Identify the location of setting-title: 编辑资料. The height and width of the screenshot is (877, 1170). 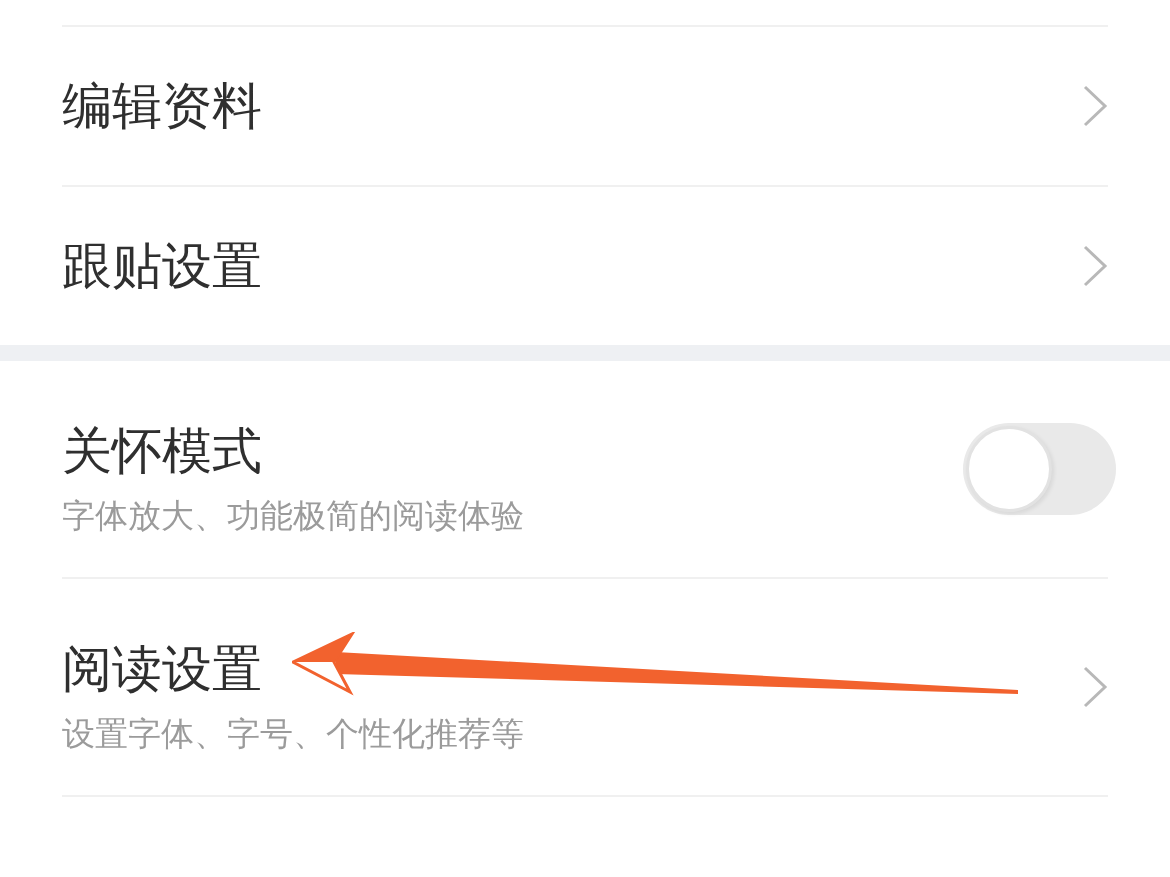
(162, 106).